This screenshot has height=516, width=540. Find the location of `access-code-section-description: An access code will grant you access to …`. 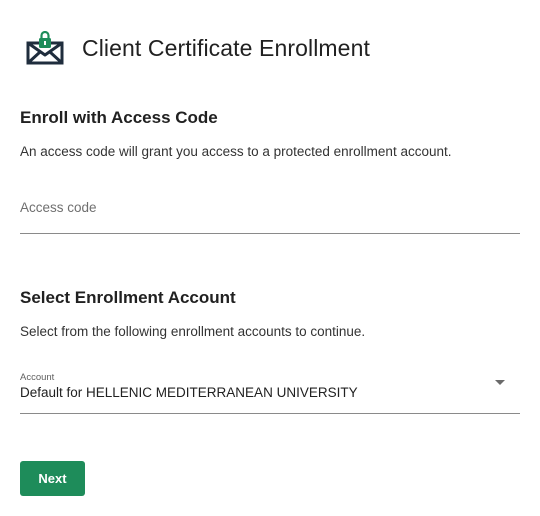

access-code-section-description: An access code will grant you access to … is located at coordinates (236, 151).